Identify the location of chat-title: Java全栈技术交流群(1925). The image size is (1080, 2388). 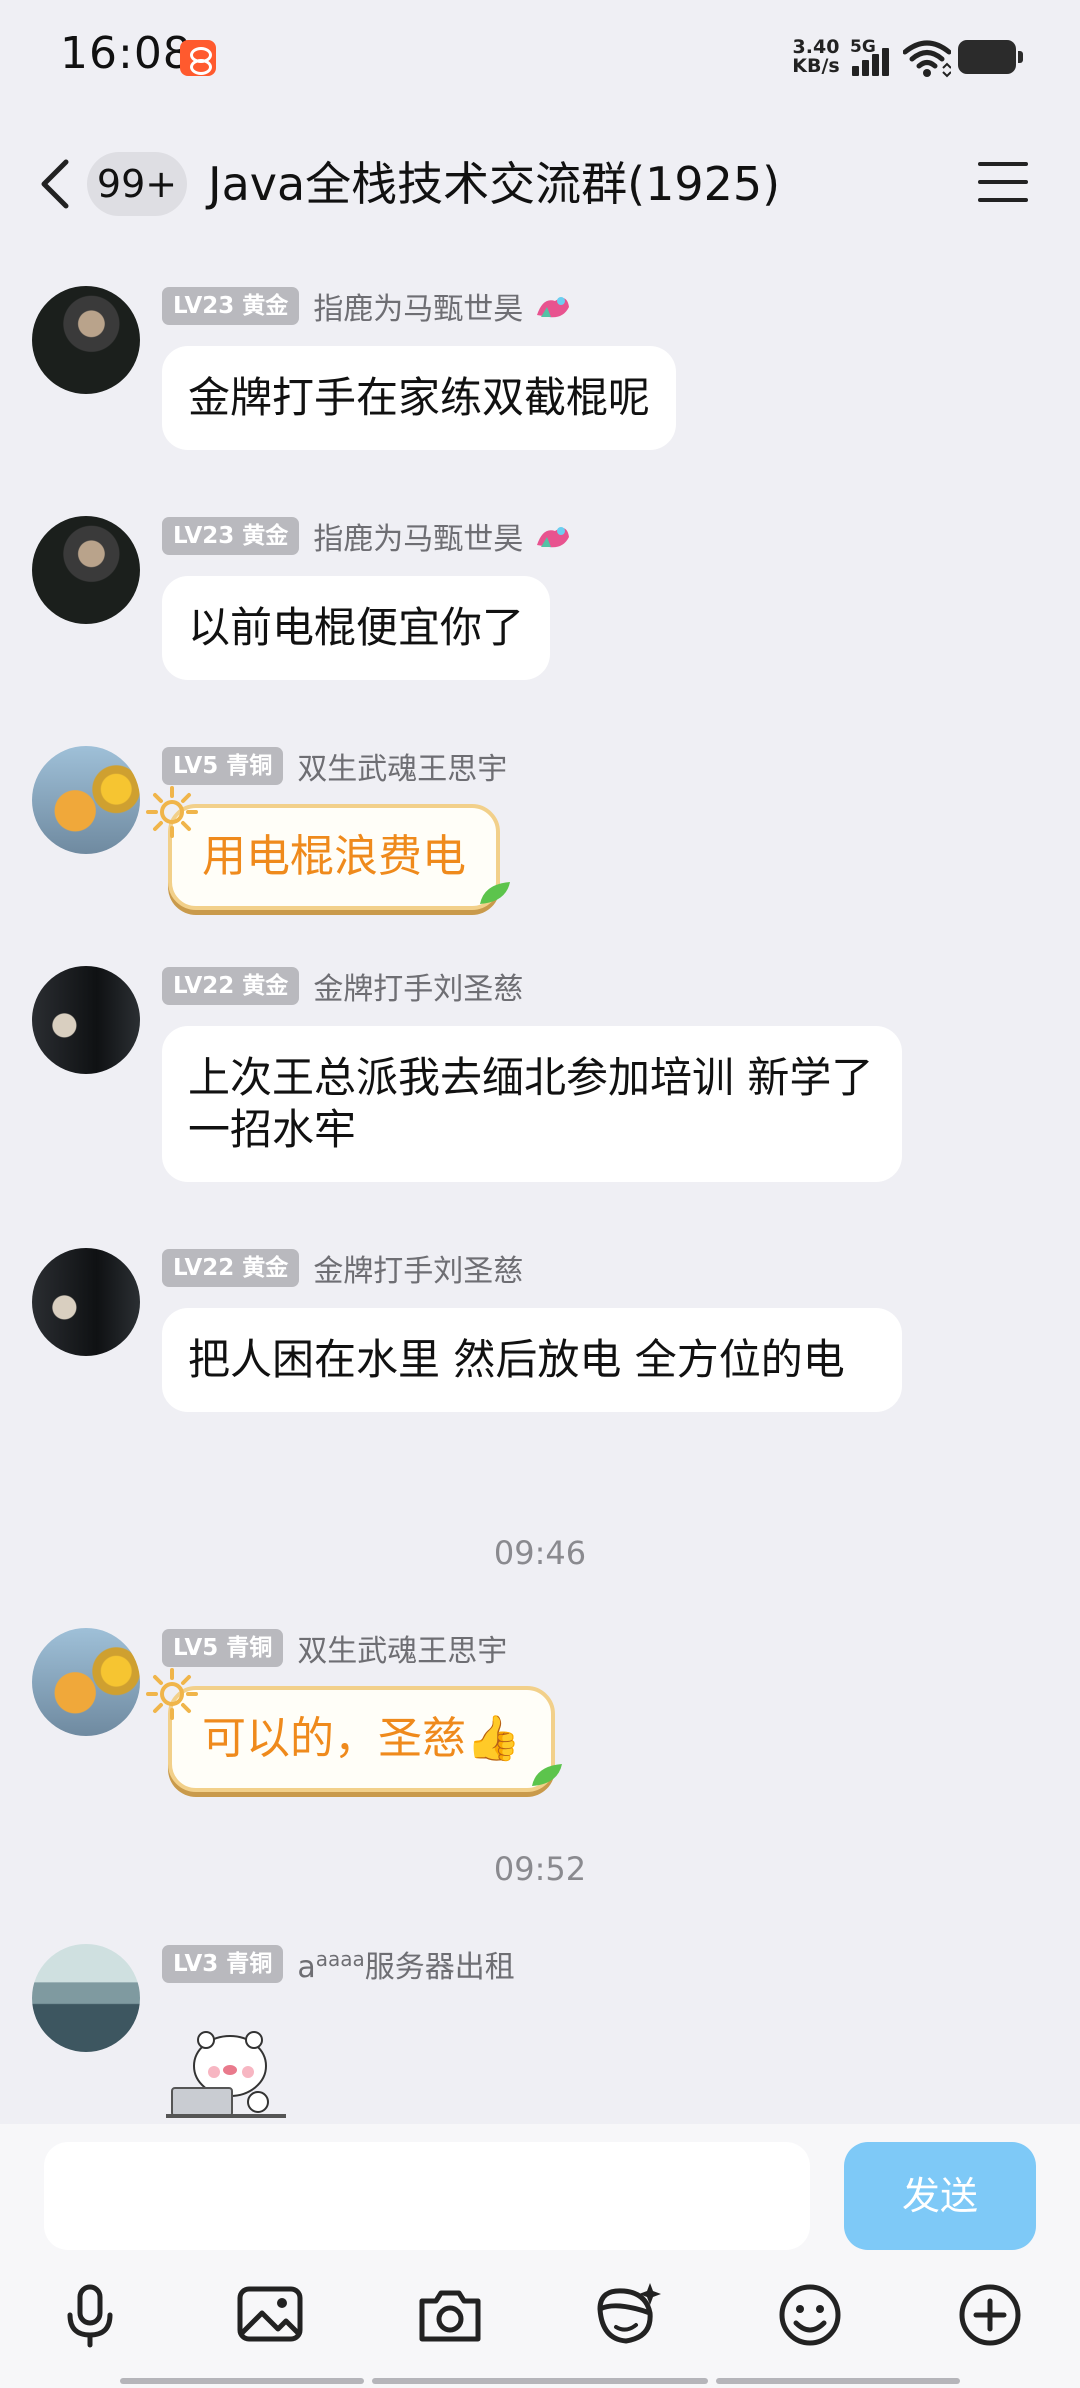
(494, 184).